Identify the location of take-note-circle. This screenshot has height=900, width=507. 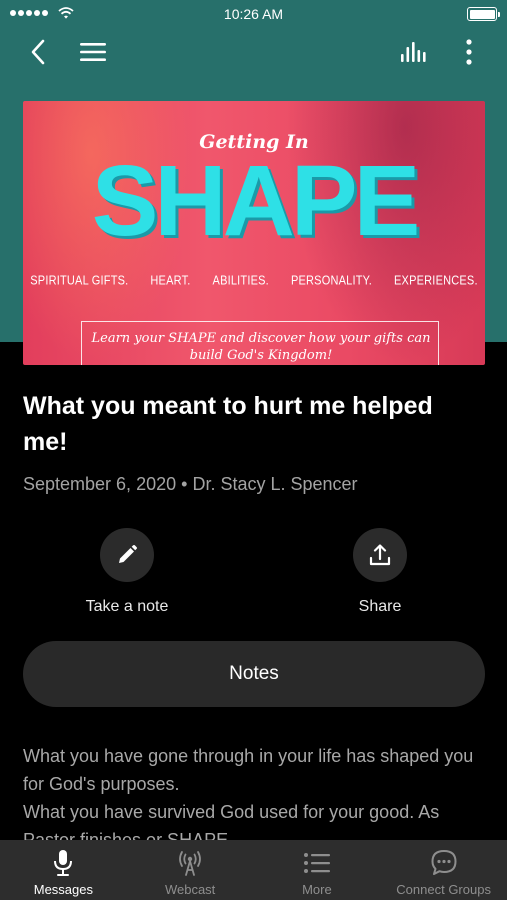
(127, 555).